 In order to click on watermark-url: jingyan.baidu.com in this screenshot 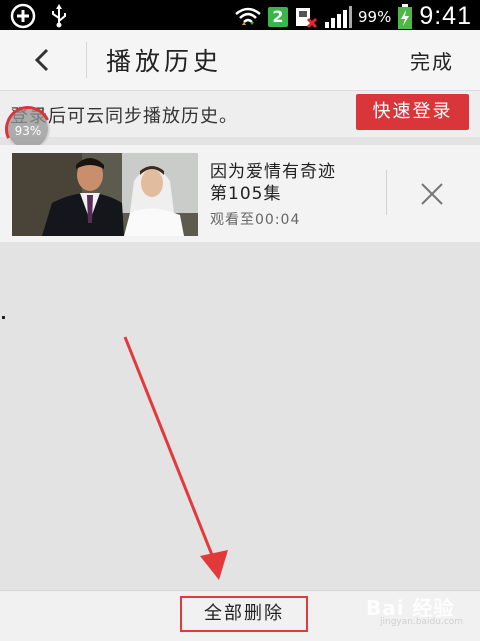, I will do `click(422, 622)`.